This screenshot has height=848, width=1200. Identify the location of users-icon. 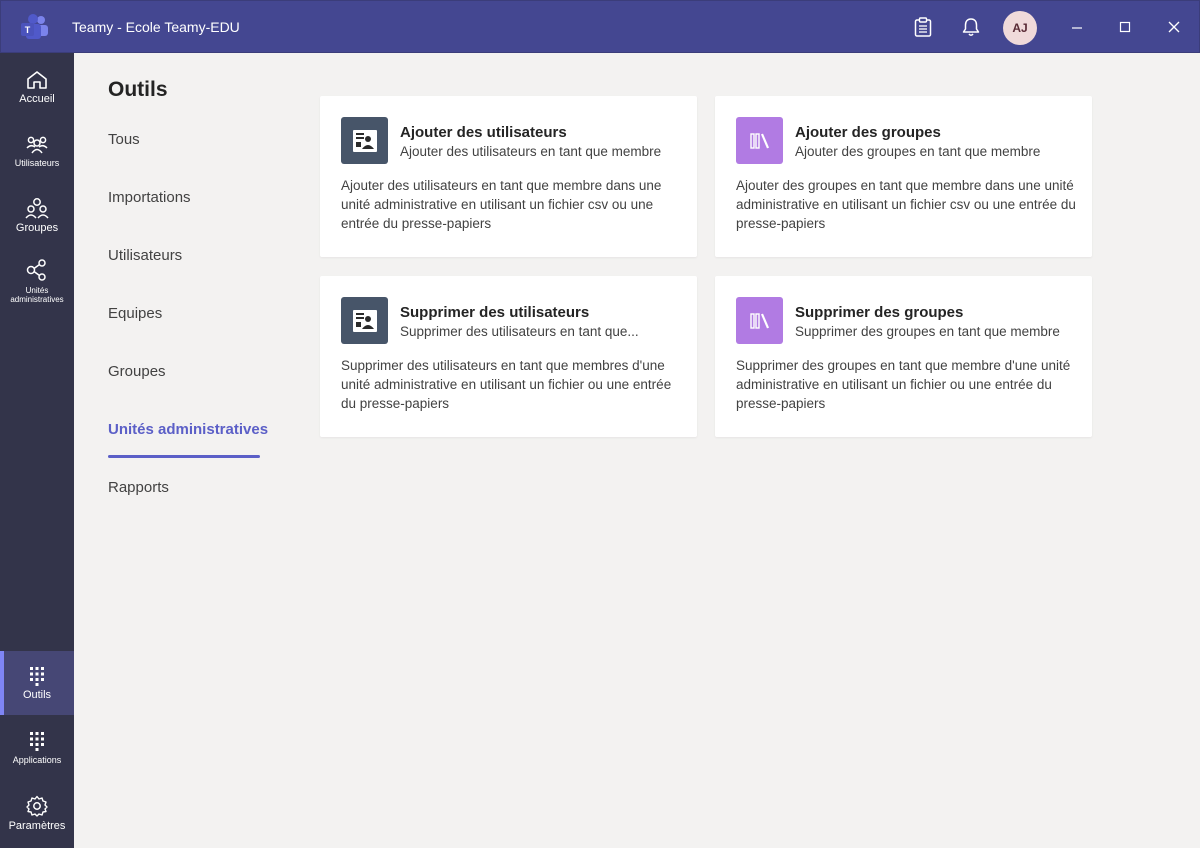
(37, 145).